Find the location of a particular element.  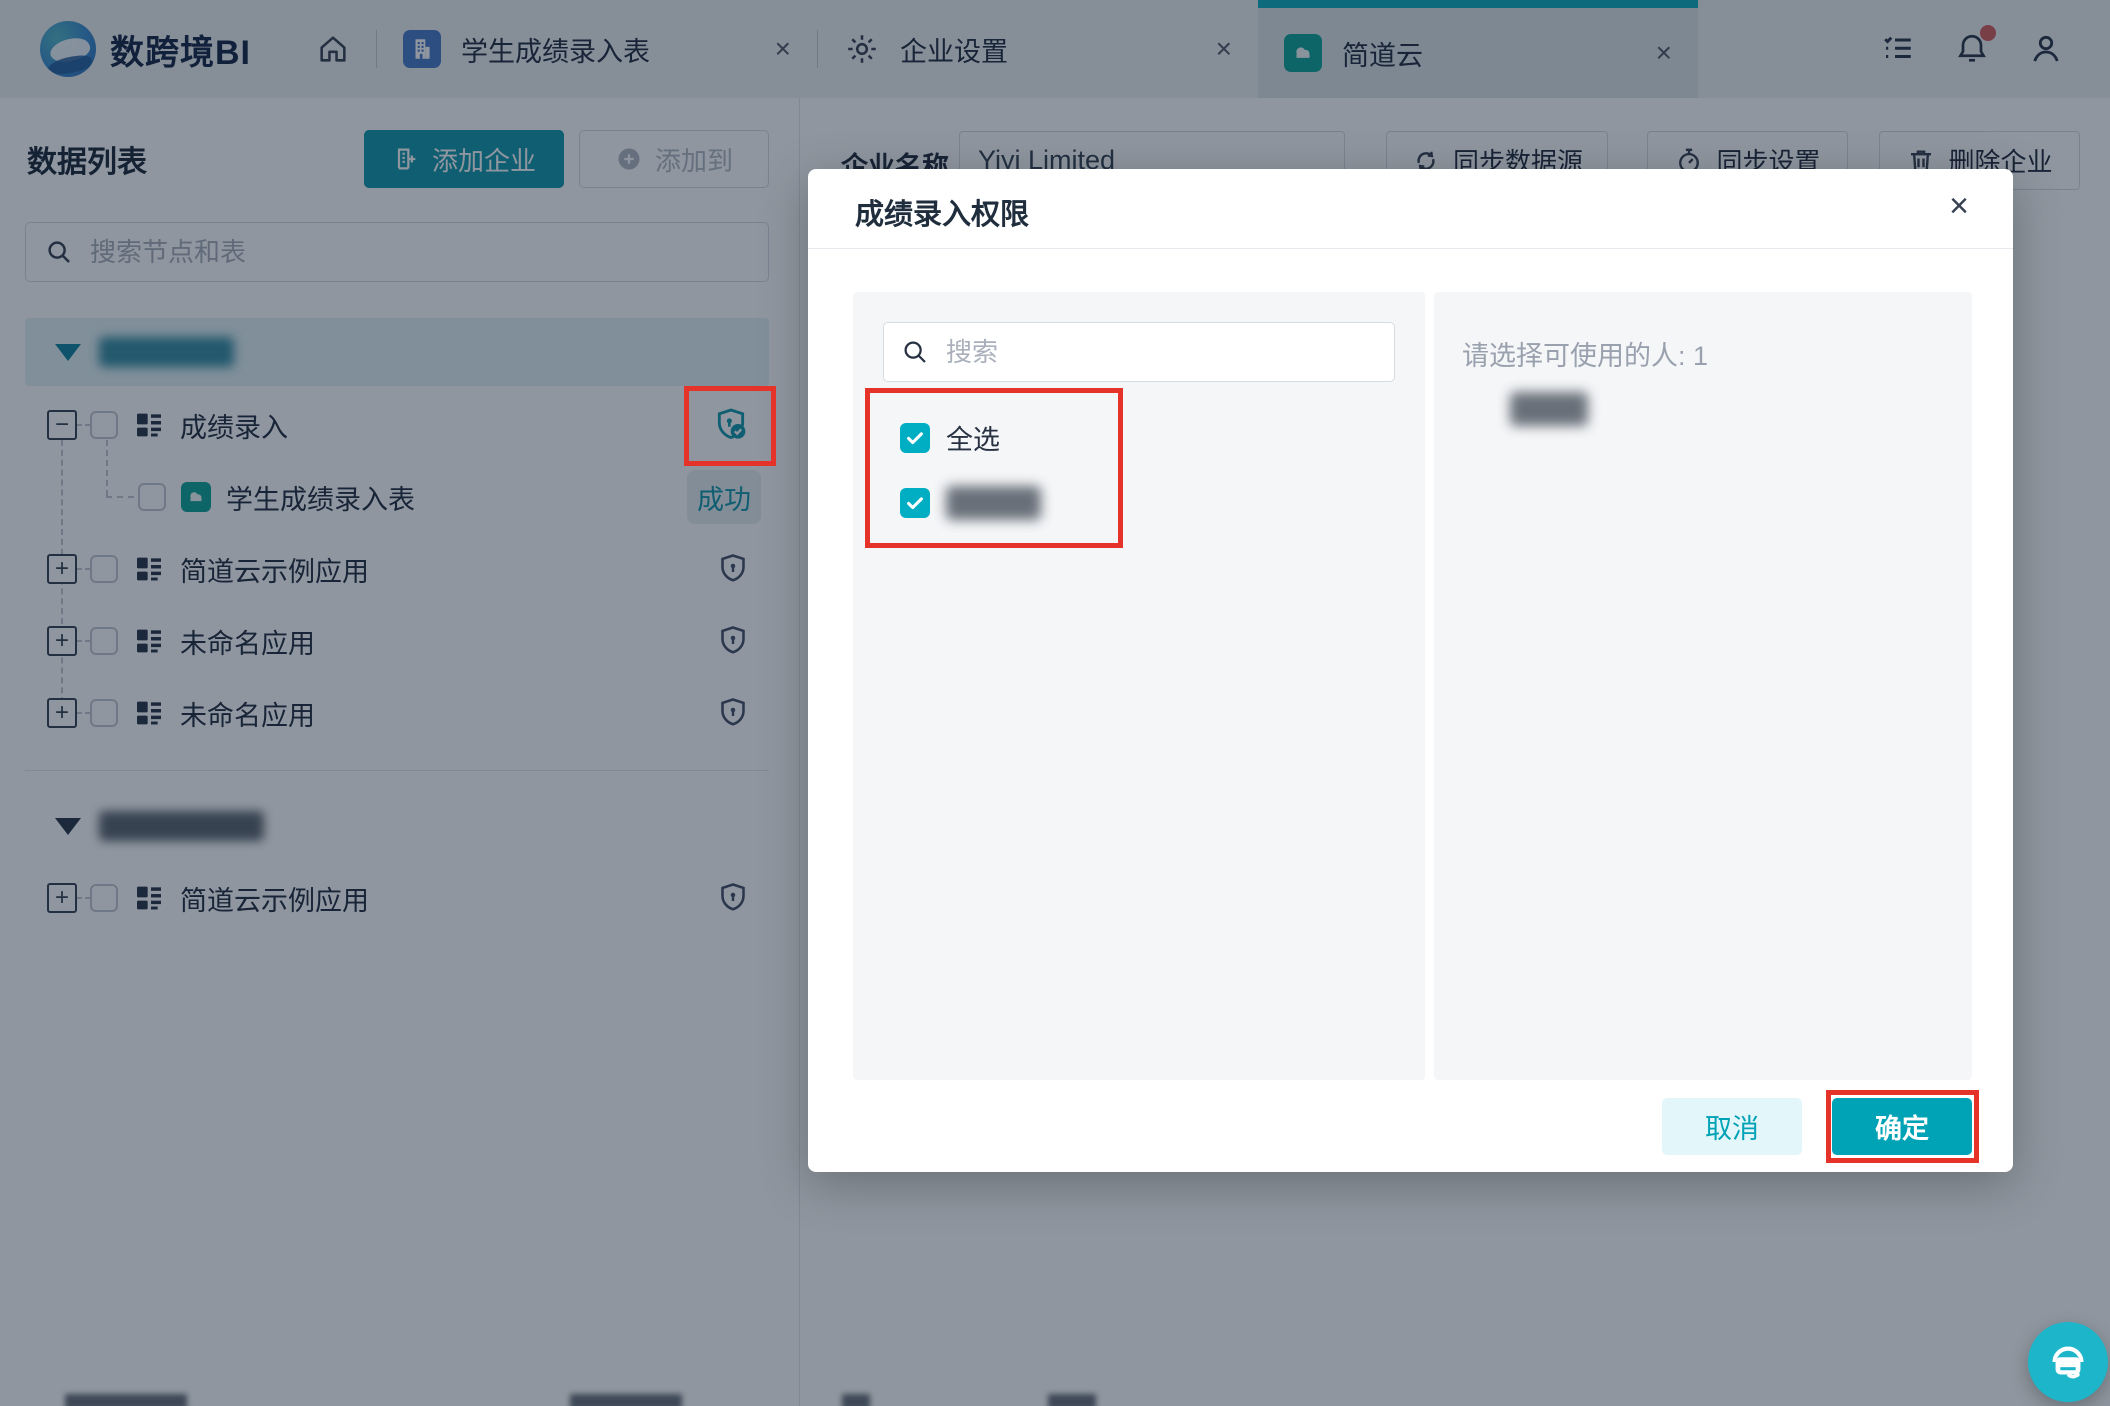

member-search is located at coordinates (1139, 352).